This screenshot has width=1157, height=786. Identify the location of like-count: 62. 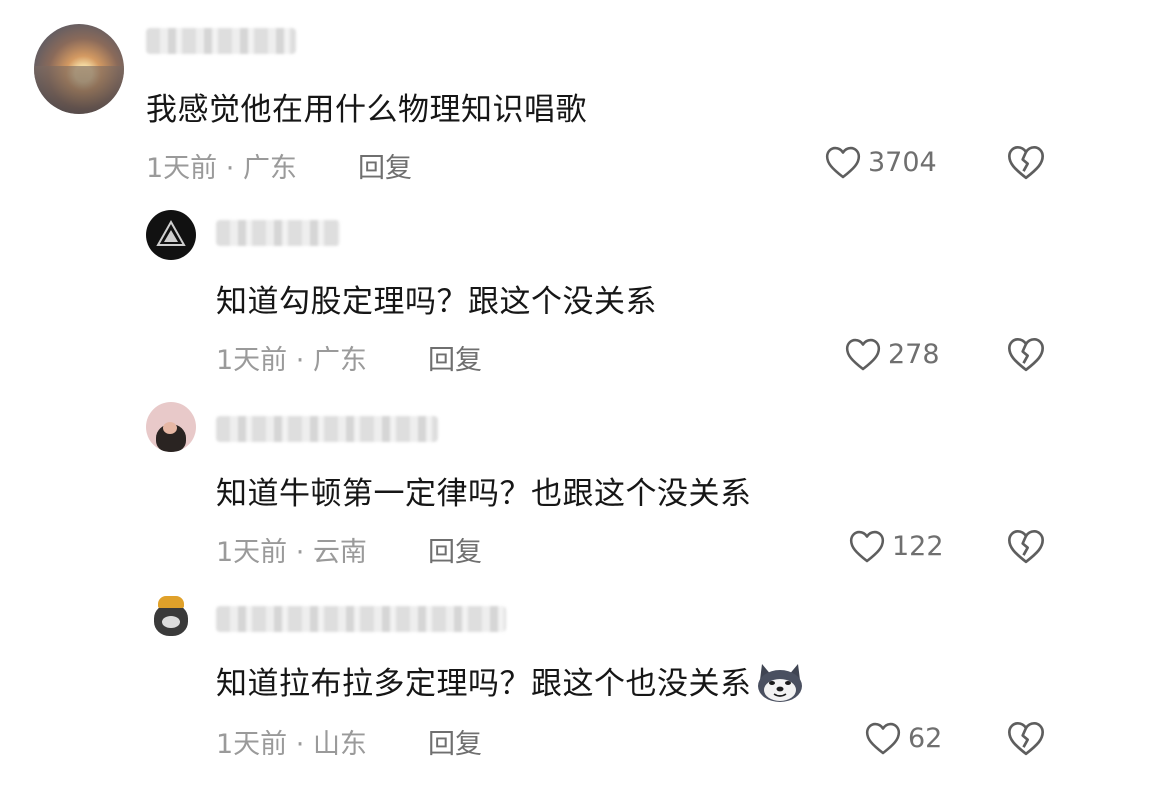
(925, 738).